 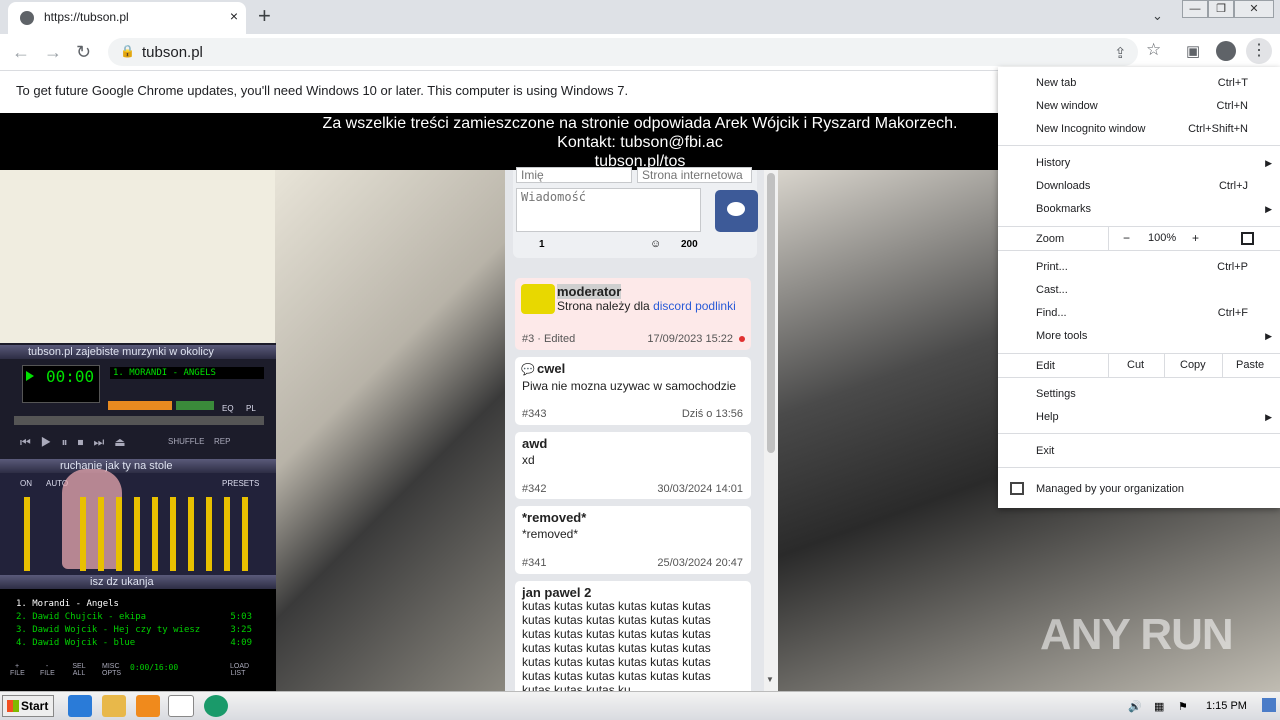 I want to click on bookmark-star-icon: ☆, so click(x=1153, y=50).